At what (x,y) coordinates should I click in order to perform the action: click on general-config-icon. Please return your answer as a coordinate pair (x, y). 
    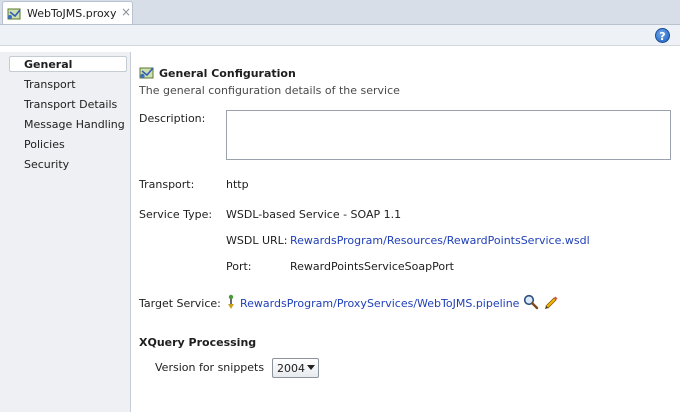
    Looking at the image, I should click on (147, 74).